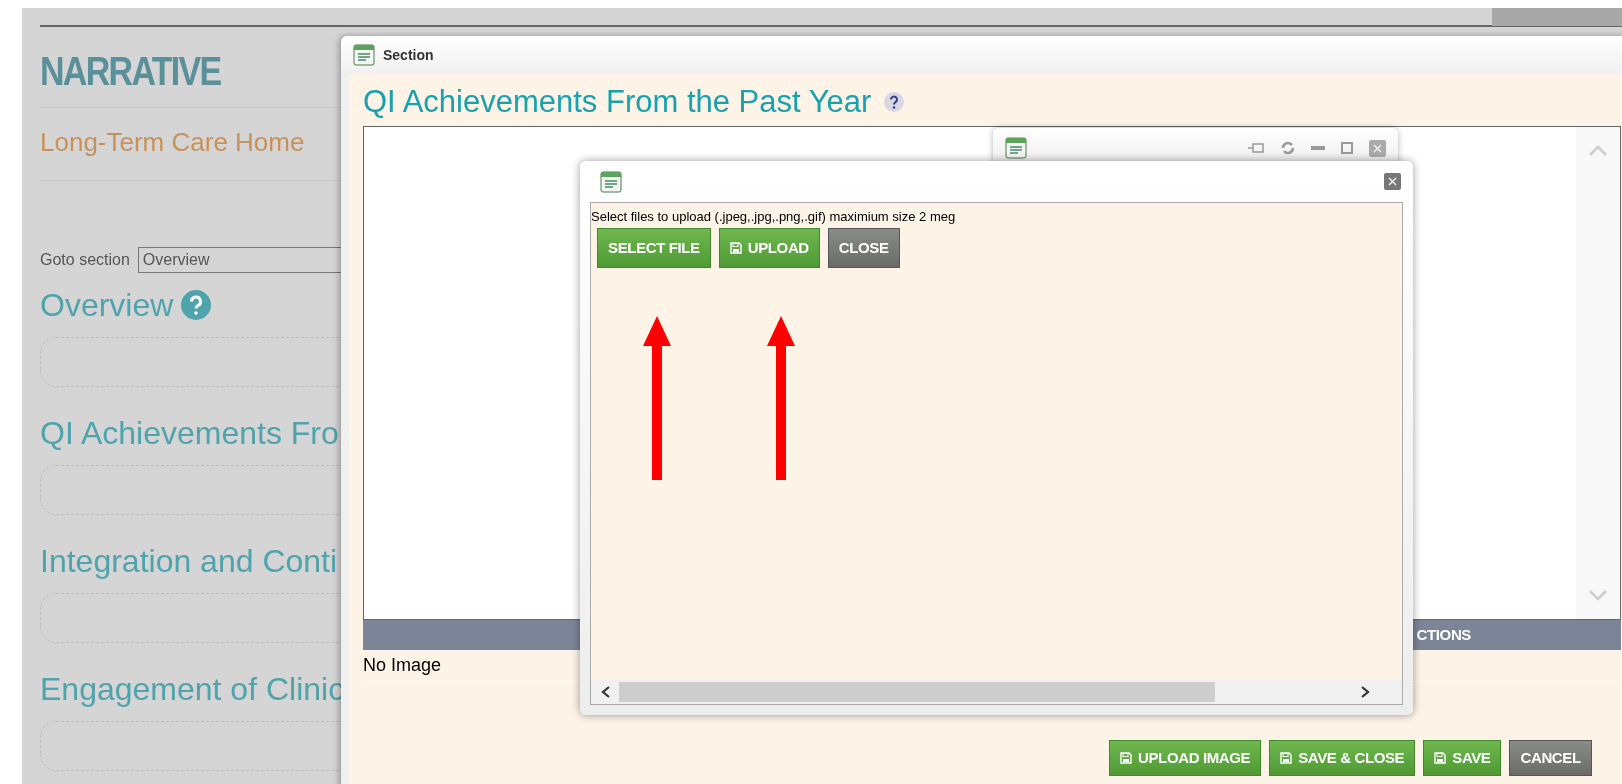 Image resolution: width=1622 pixels, height=784 pixels. What do you see at coordinates (1288, 148) in the screenshot?
I see `refresh-icon` at bounding box center [1288, 148].